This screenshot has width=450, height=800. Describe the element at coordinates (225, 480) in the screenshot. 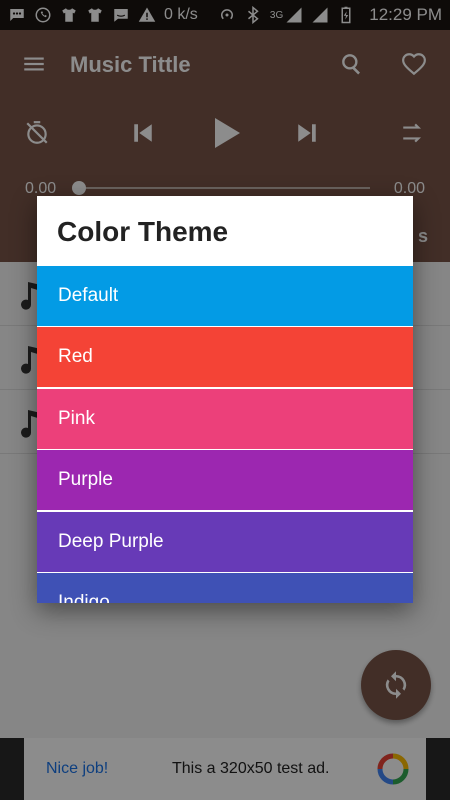

I see `theme-option: Purple` at that location.